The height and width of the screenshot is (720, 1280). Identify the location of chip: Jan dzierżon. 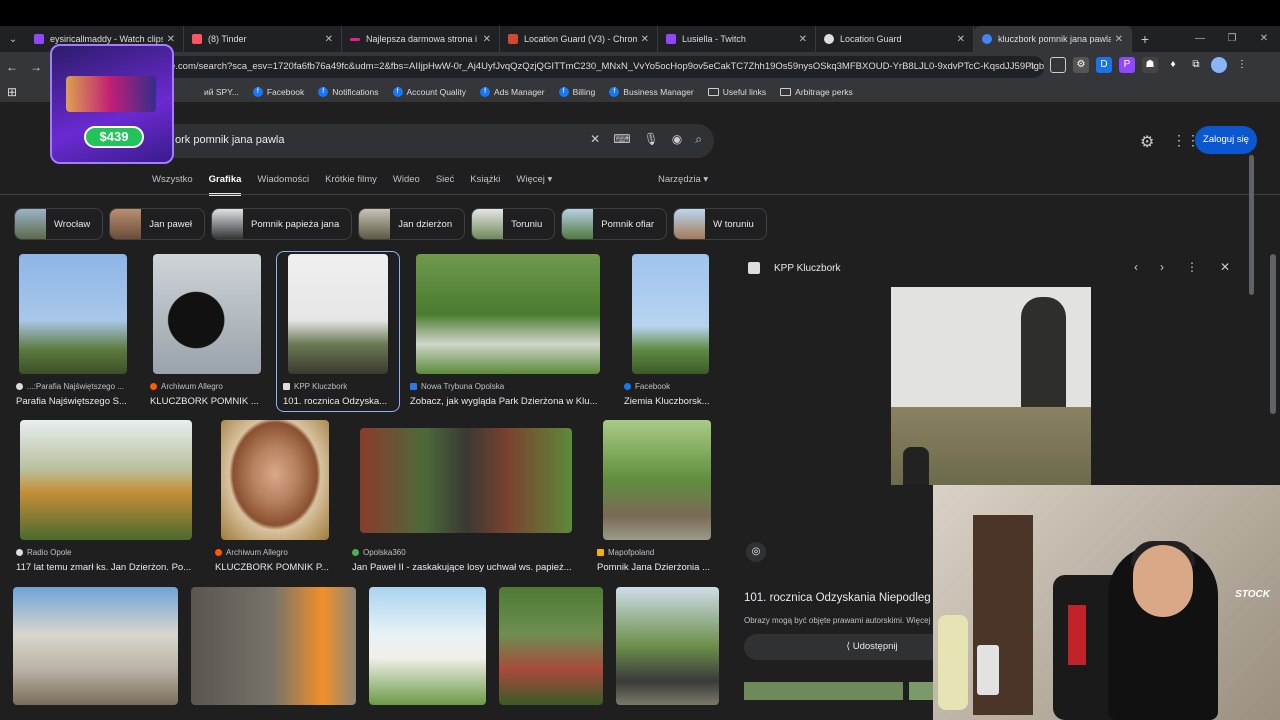
(412, 224).